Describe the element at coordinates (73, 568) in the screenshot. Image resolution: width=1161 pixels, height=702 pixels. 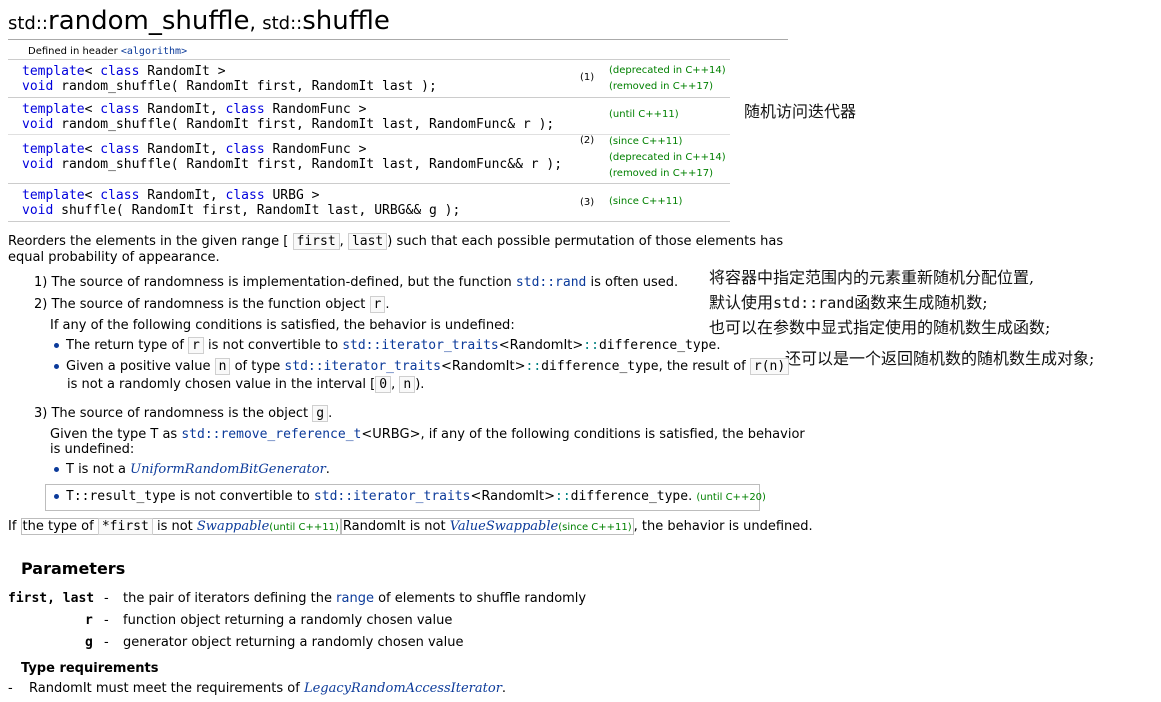
I see `parameters-heading: Parameters` at that location.